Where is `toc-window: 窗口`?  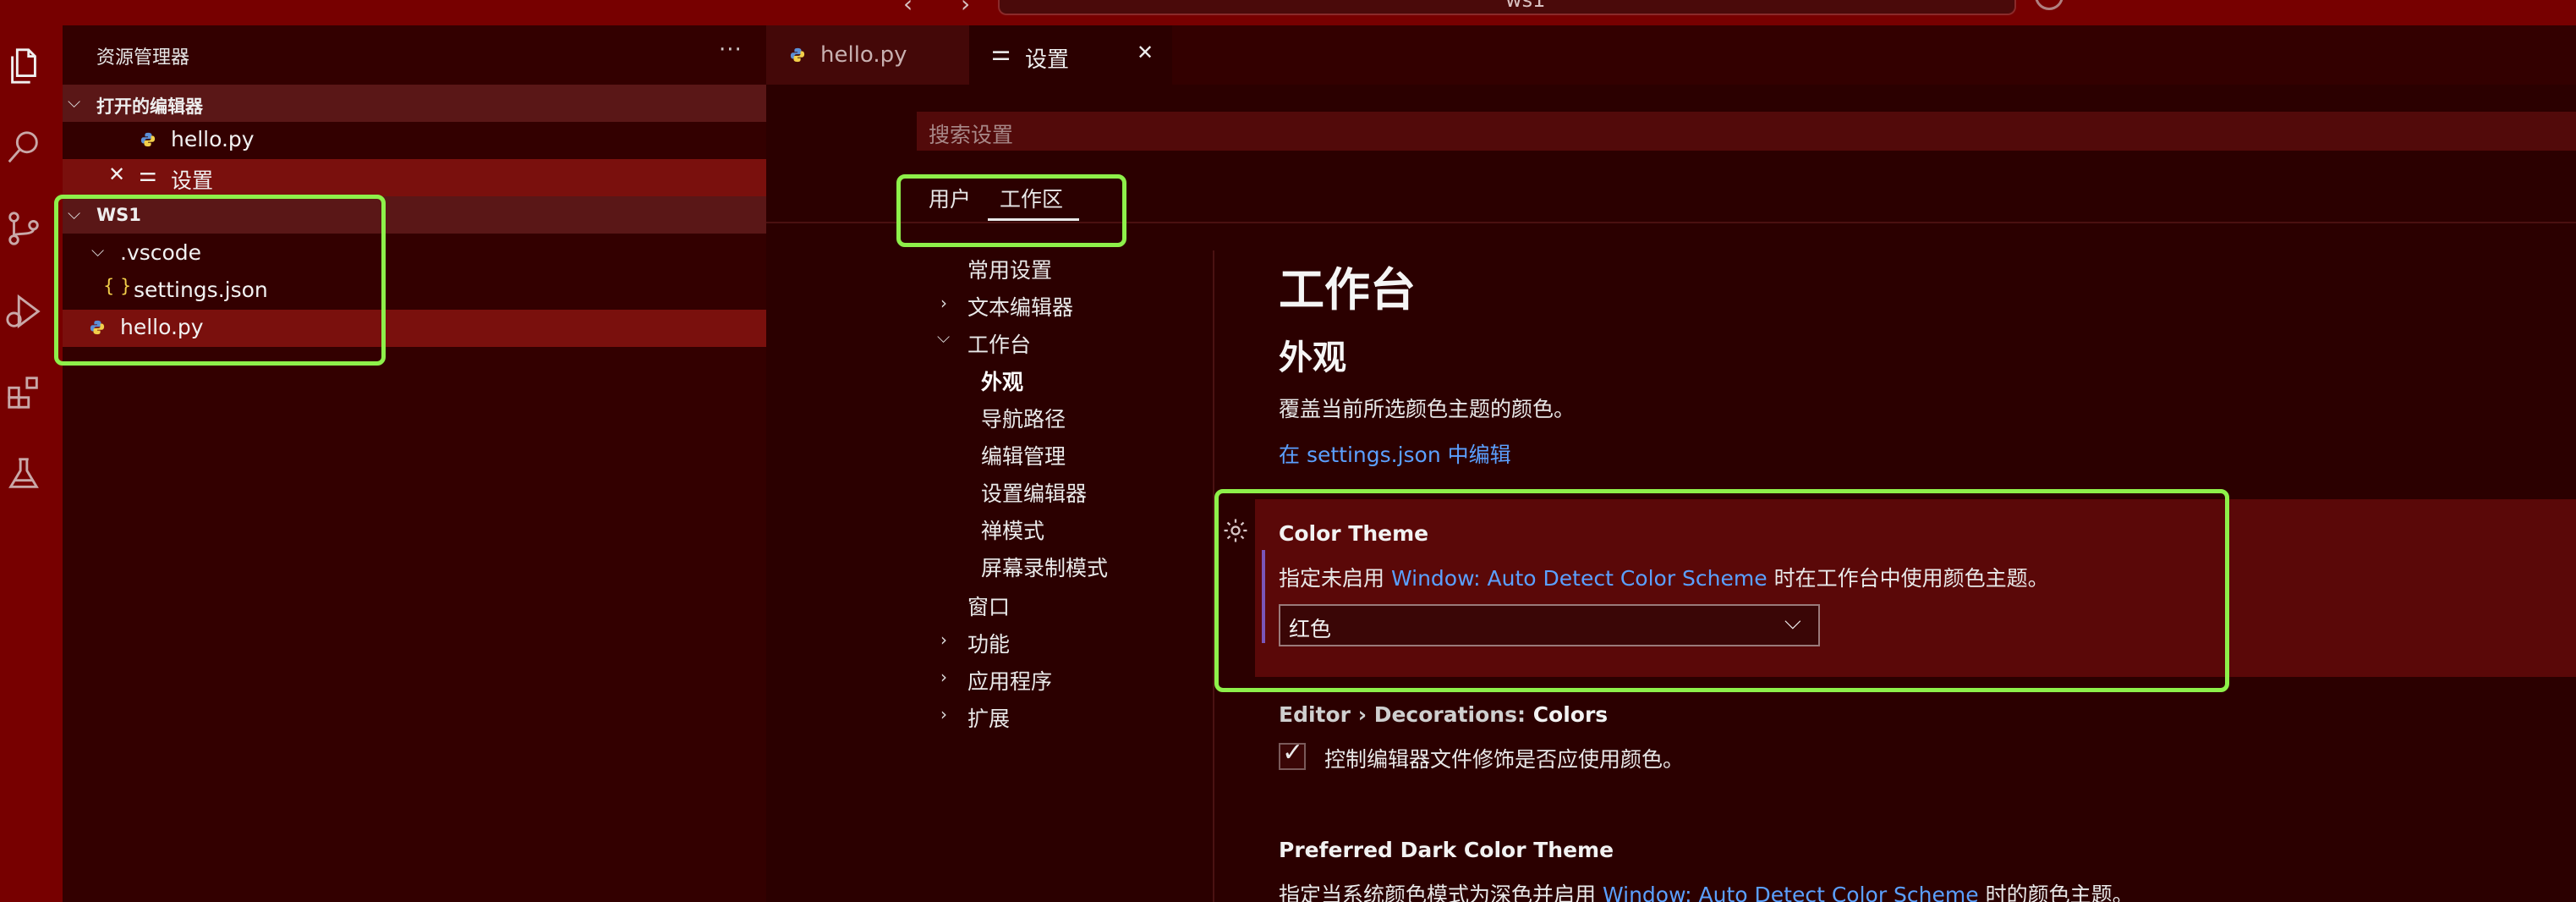 toc-window: 窗口 is located at coordinates (988, 606).